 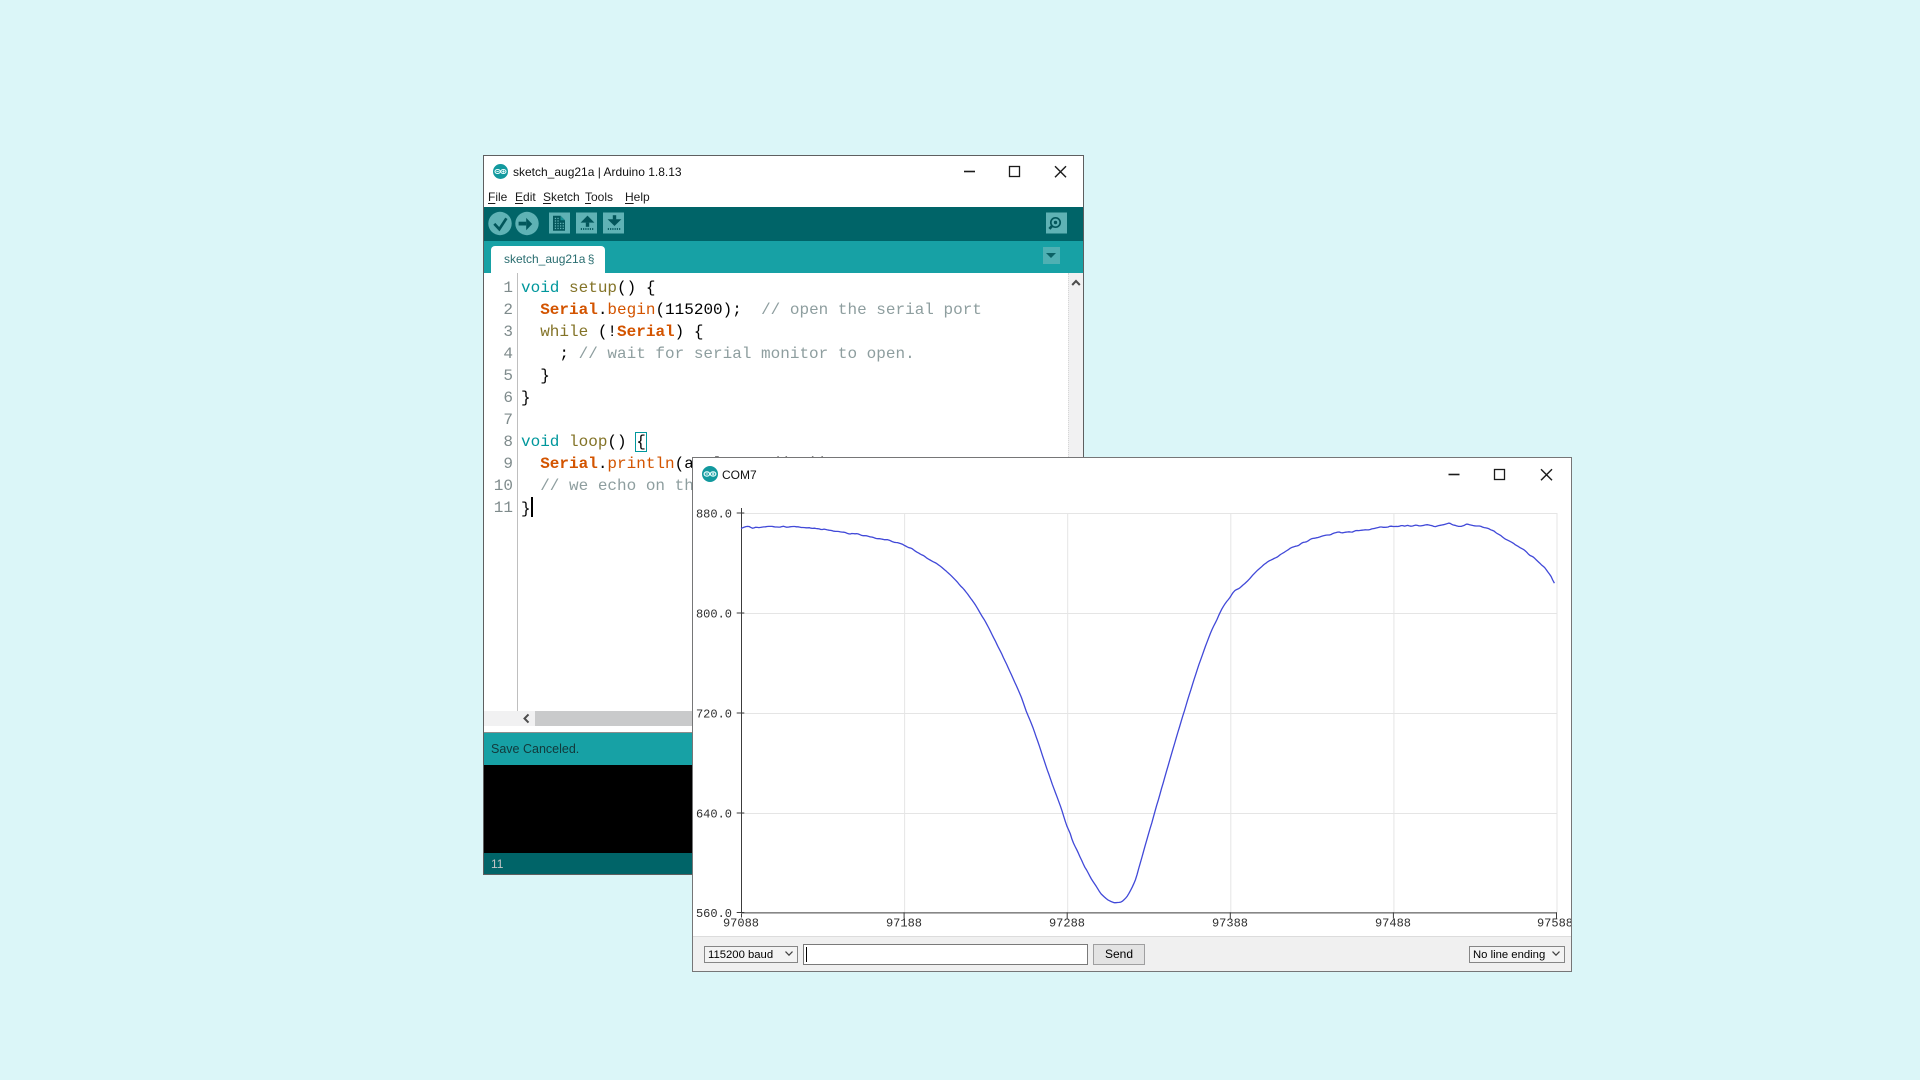 What do you see at coordinates (1393, 924) in the screenshot?
I see `svg-text: 97488` at bounding box center [1393, 924].